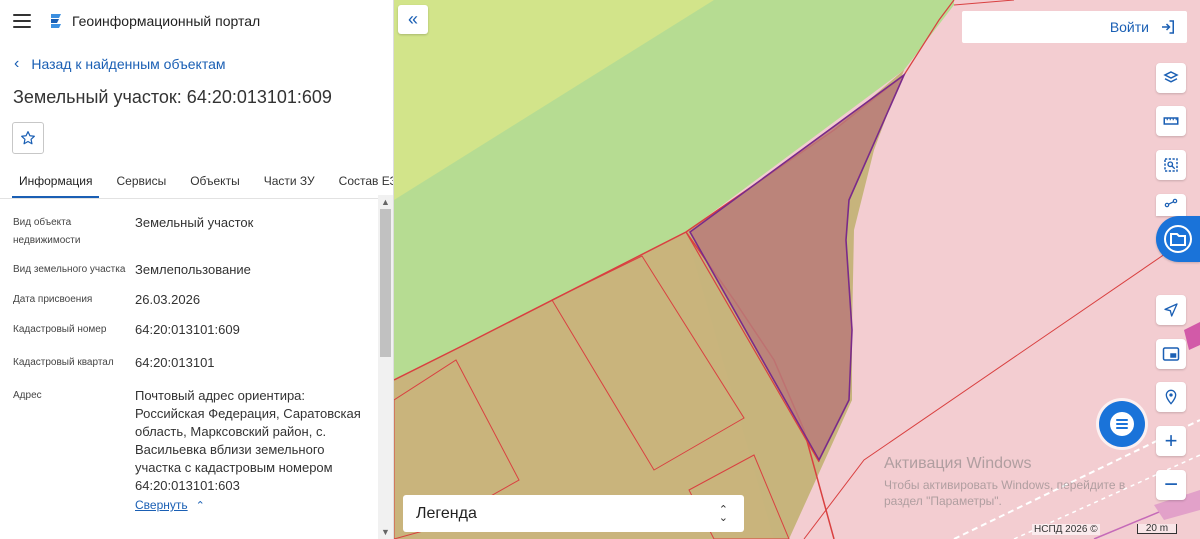 The width and height of the screenshot is (1200, 539). I want to click on zoom-out-button: −, so click(1171, 485).